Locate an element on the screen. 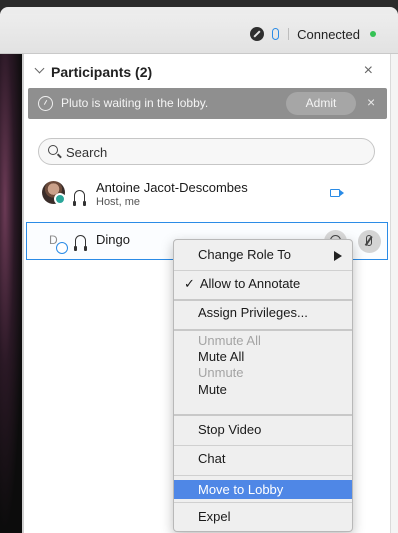 This screenshot has width=398, height=533. participant-row-host: Antoine Jacot-Descombes Host, me is located at coordinates (207, 196).